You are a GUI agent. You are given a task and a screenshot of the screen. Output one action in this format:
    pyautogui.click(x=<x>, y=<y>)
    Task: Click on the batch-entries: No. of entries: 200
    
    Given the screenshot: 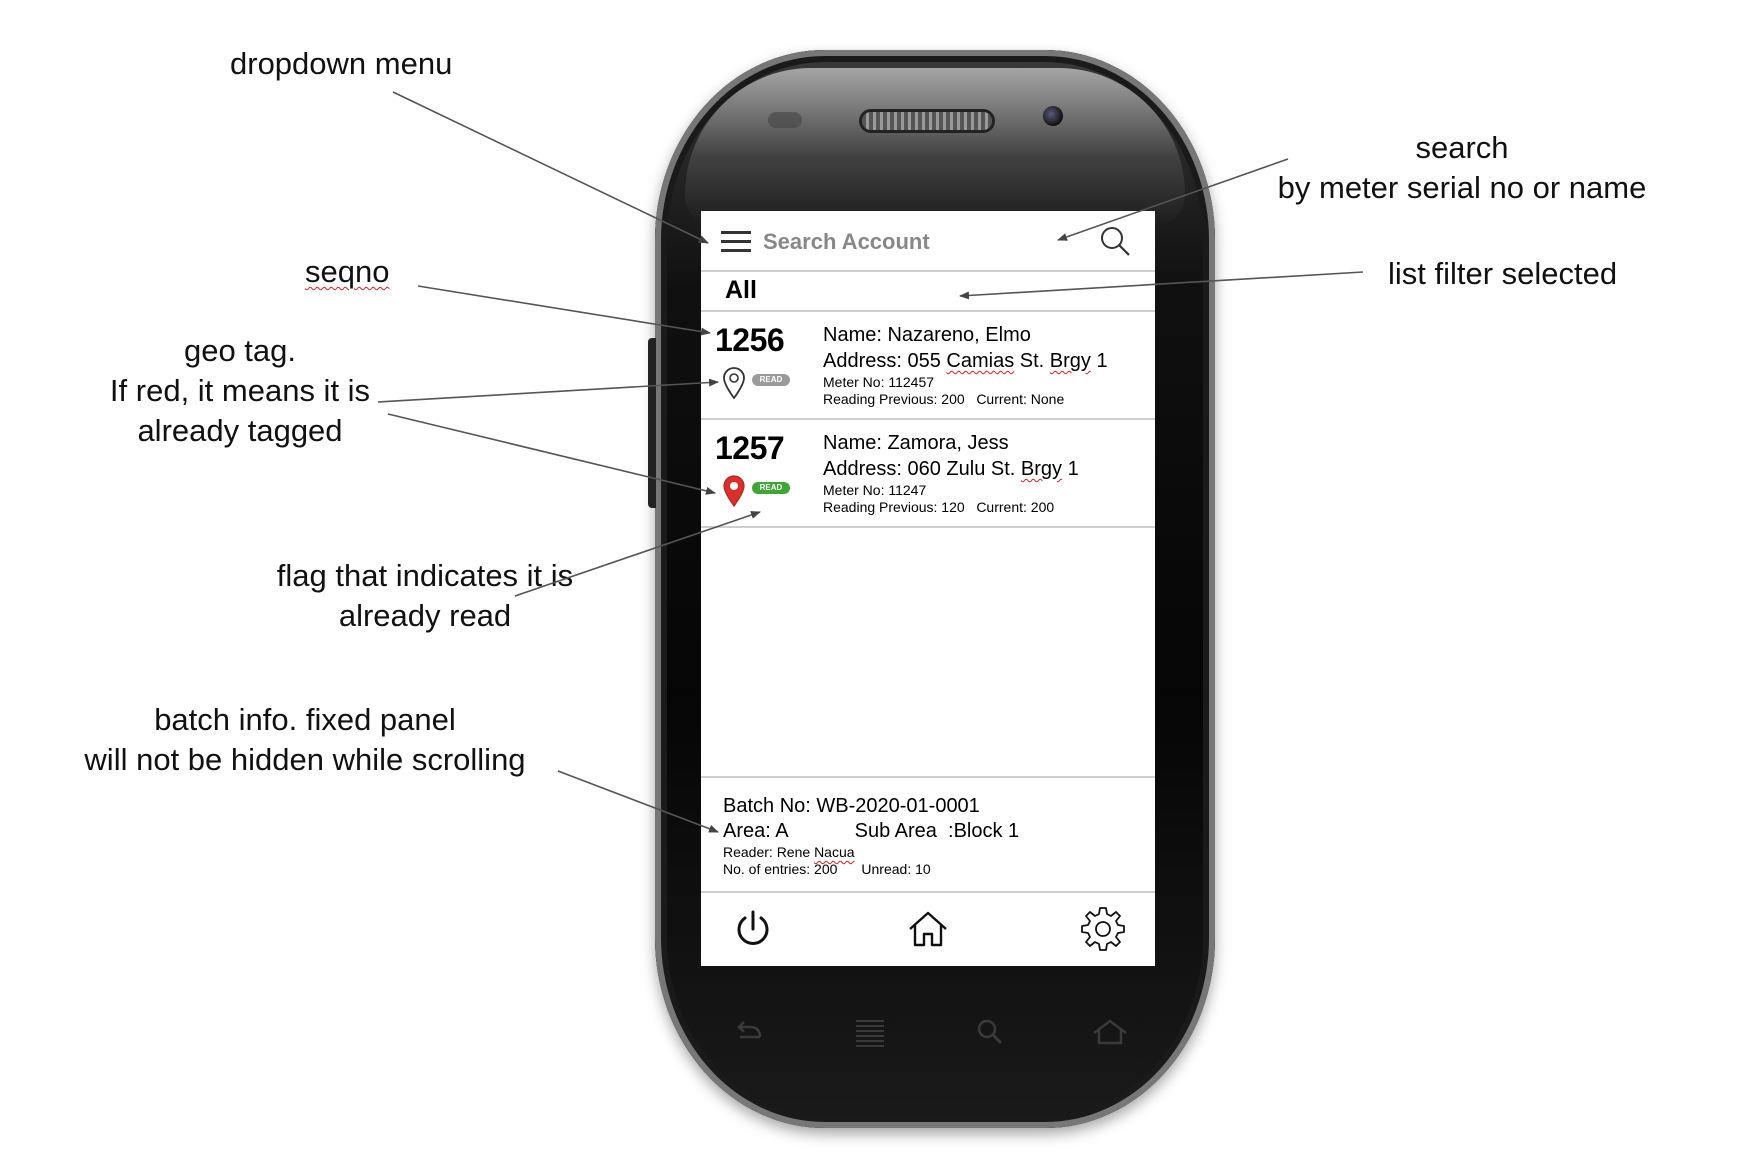 What is the action you would take?
    pyautogui.click(x=780, y=869)
    